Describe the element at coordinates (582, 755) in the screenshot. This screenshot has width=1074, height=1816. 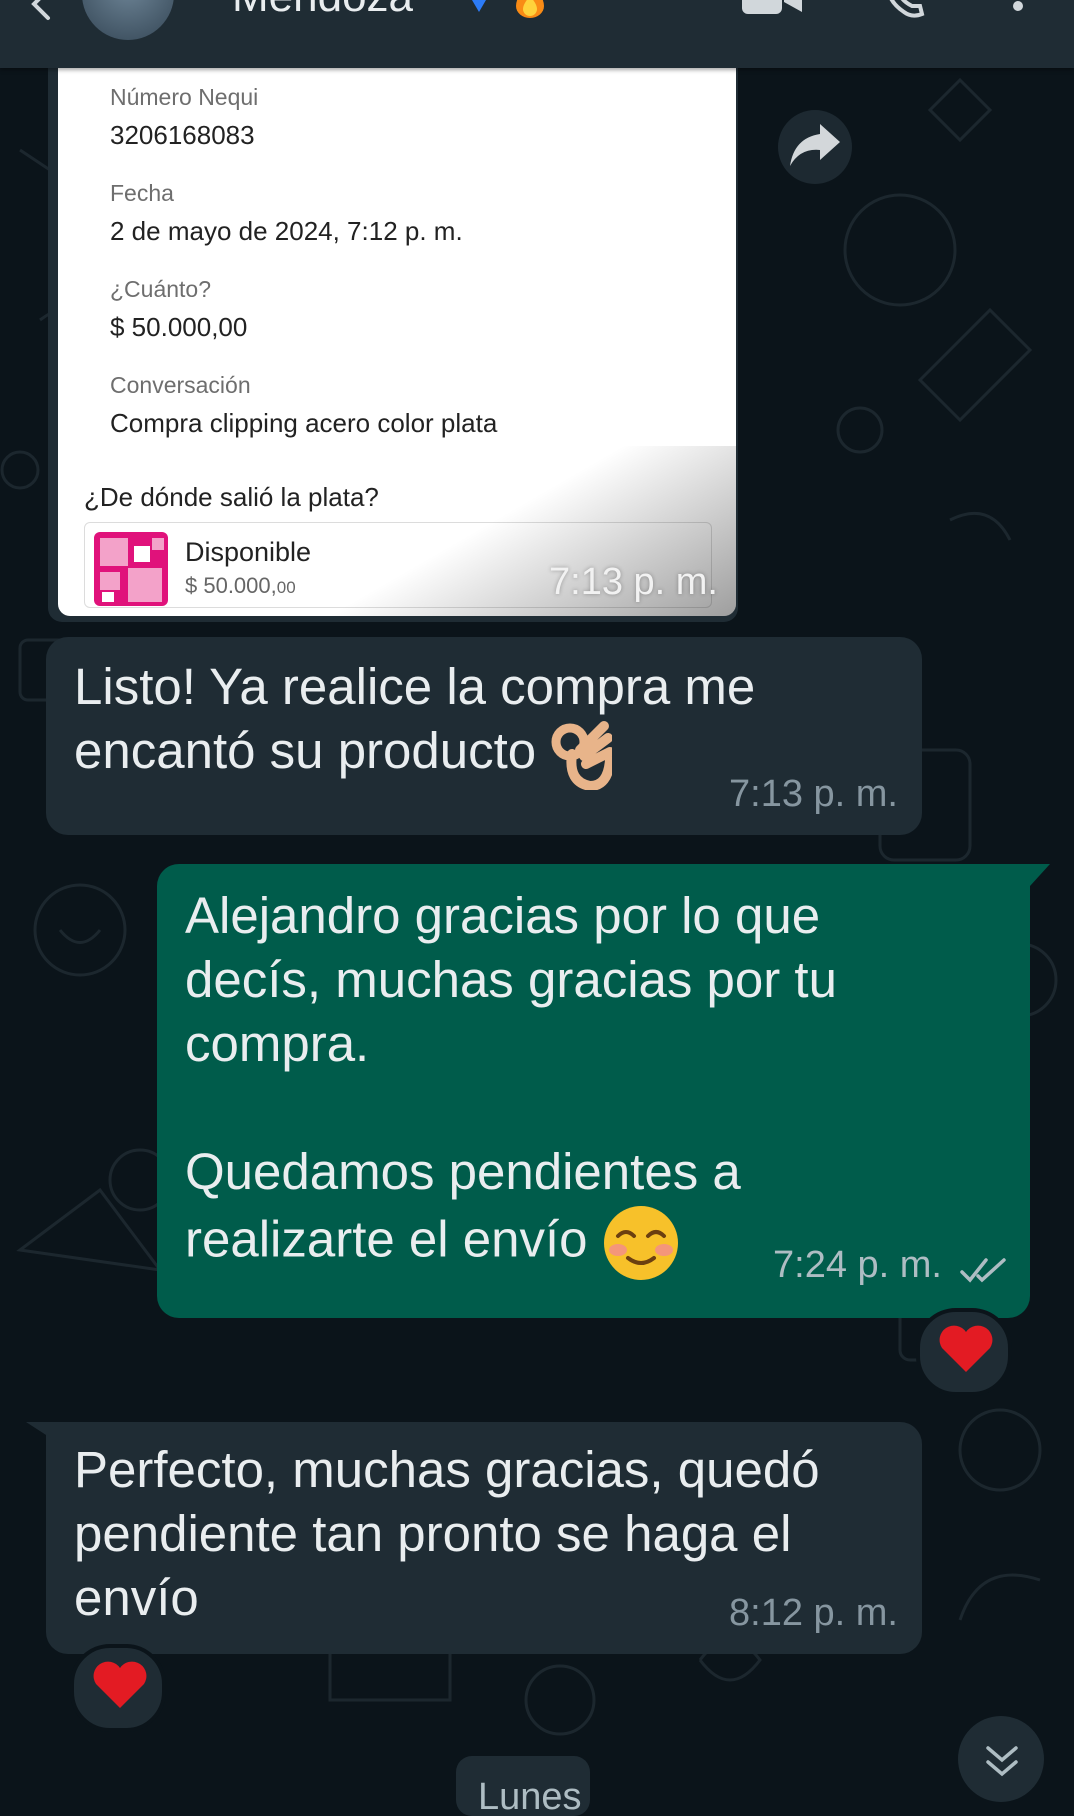
I see `ok-hand-emoji-icon` at that location.